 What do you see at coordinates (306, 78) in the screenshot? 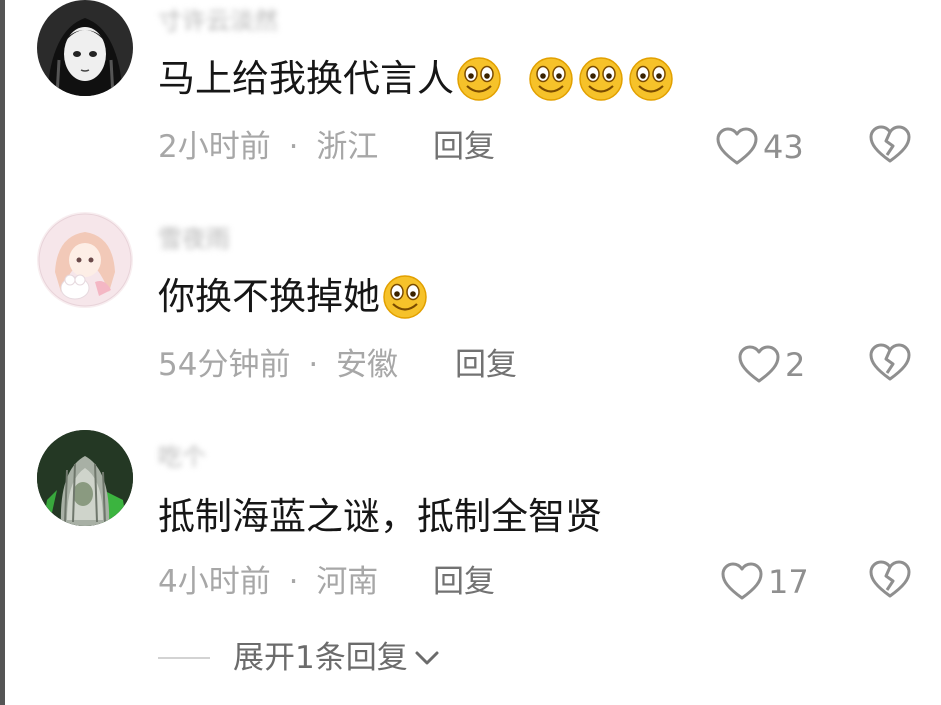
I see `comment-text-content: 马上给我换代言人` at bounding box center [306, 78].